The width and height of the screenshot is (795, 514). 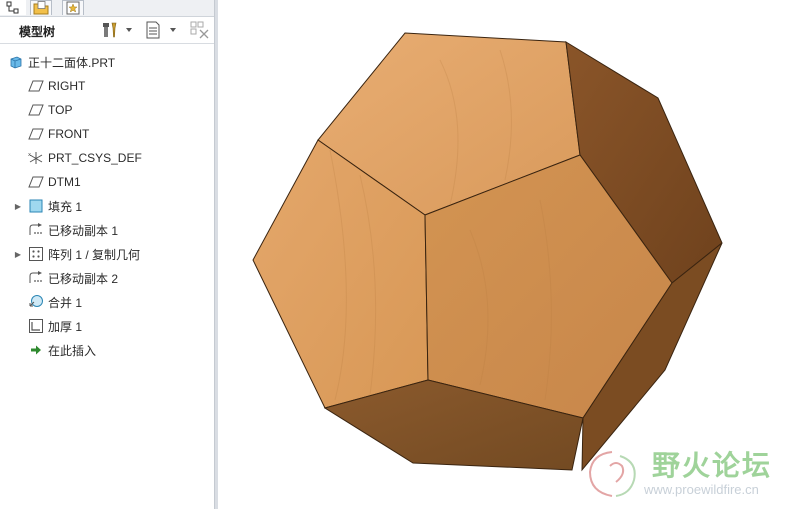 I want to click on tree-item-label: 已移动副本 1, so click(x=83, y=230).